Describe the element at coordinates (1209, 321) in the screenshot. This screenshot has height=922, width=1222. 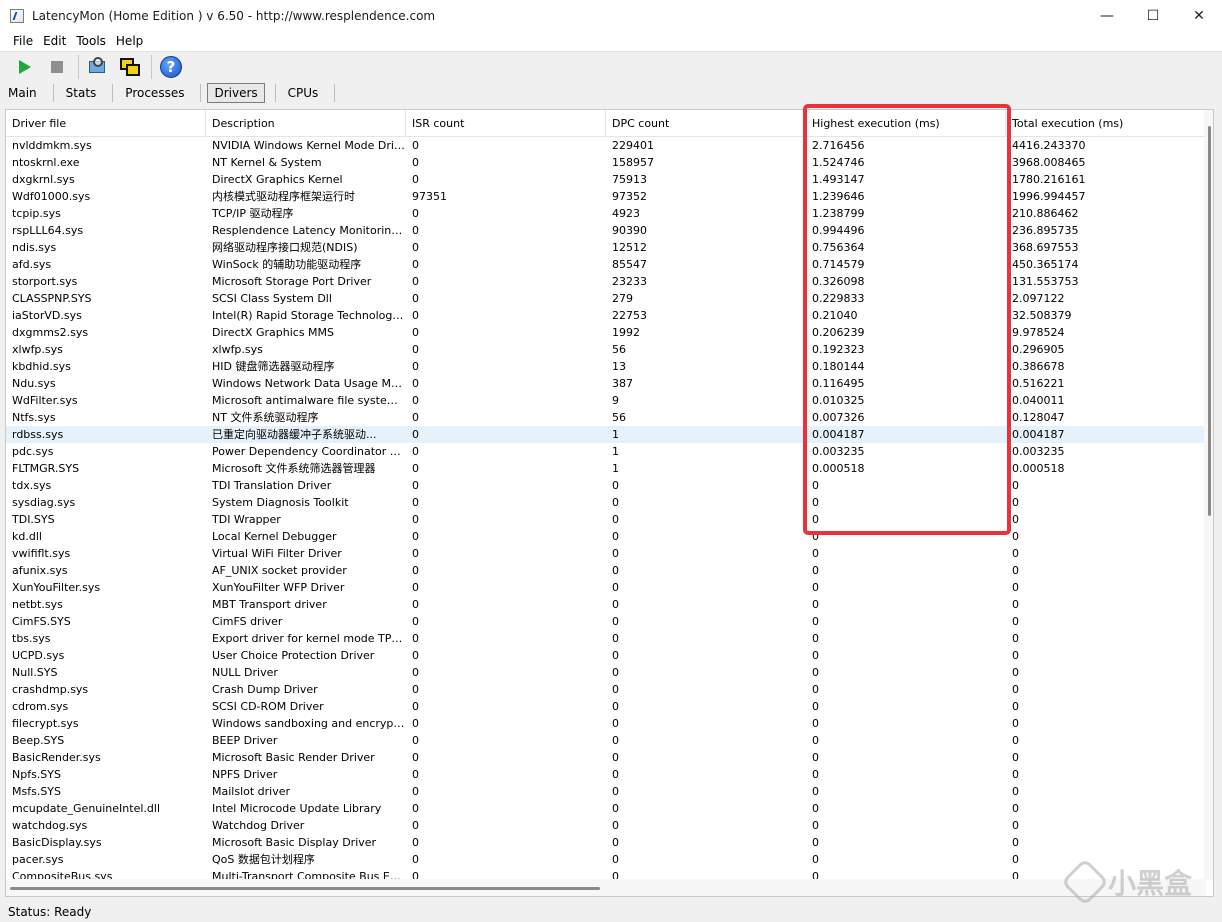
I see `vertical-scroll-thumb` at that location.